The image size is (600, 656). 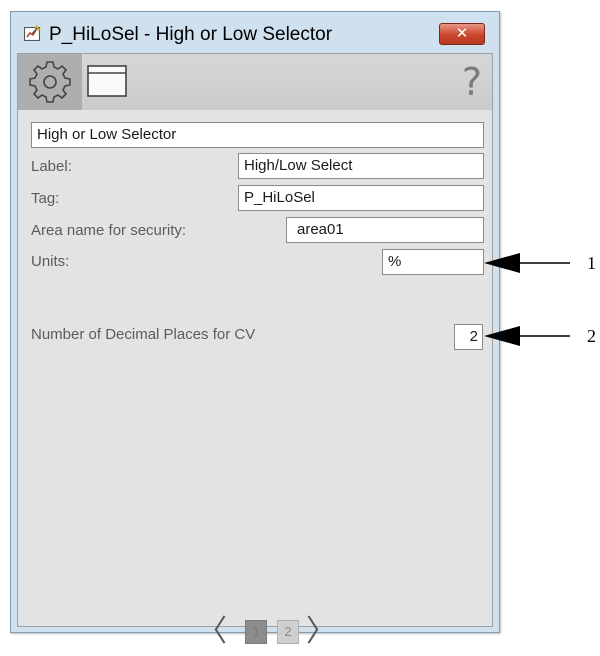 I want to click on callout-number-2: 2, so click(x=591, y=336).